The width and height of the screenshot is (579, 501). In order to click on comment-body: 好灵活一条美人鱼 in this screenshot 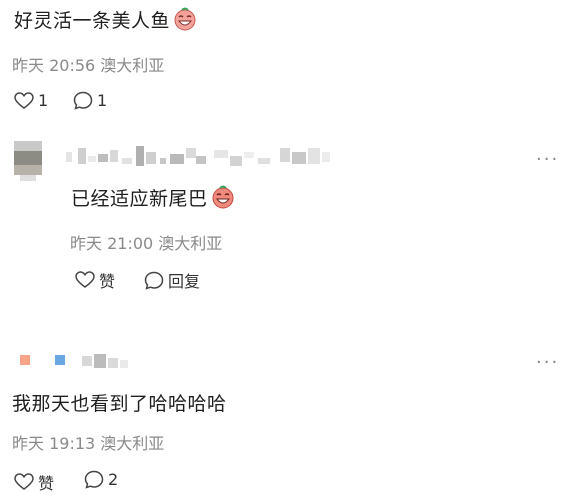, I will do `click(92, 21)`.